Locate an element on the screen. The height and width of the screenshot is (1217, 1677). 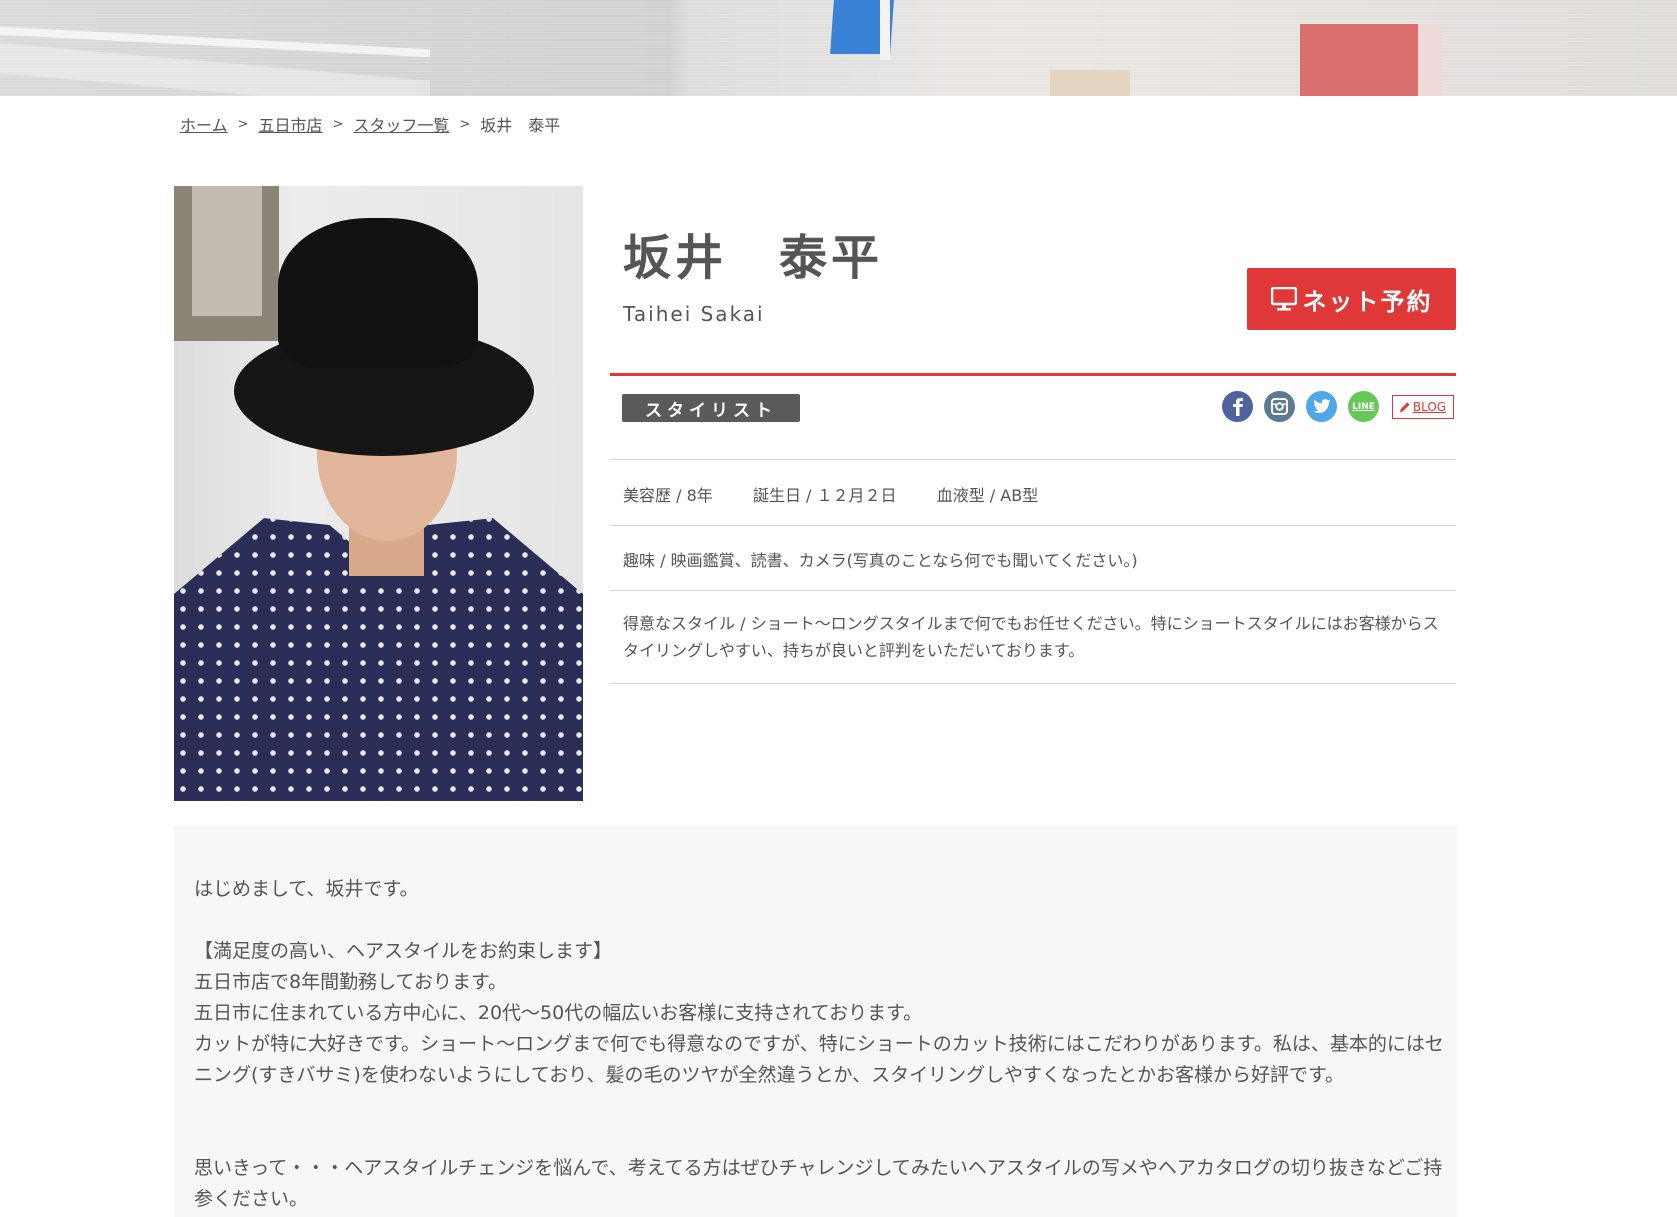
blood-type: 血液型 / AB型 is located at coordinates (987, 495).